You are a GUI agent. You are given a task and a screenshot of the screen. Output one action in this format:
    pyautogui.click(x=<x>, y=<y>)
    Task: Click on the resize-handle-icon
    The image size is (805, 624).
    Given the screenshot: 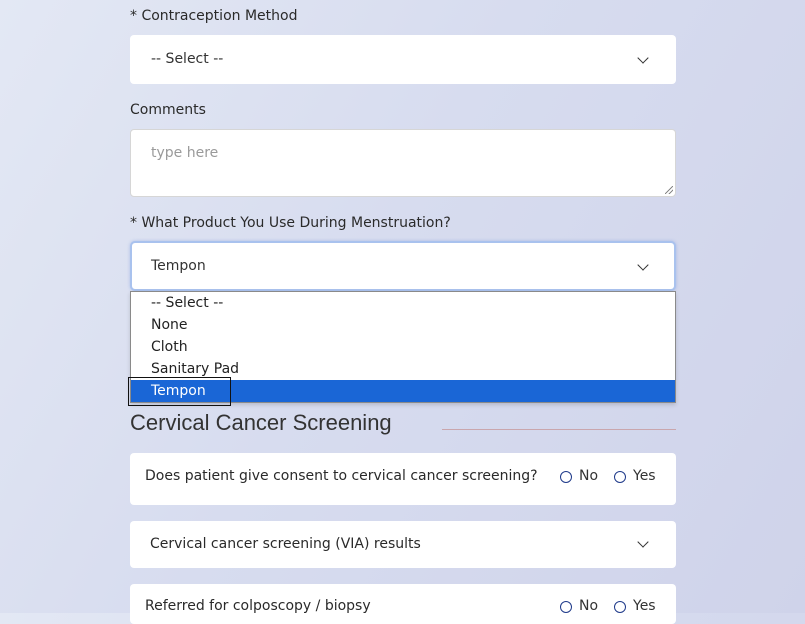 What is the action you would take?
    pyautogui.click(x=669, y=190)
    